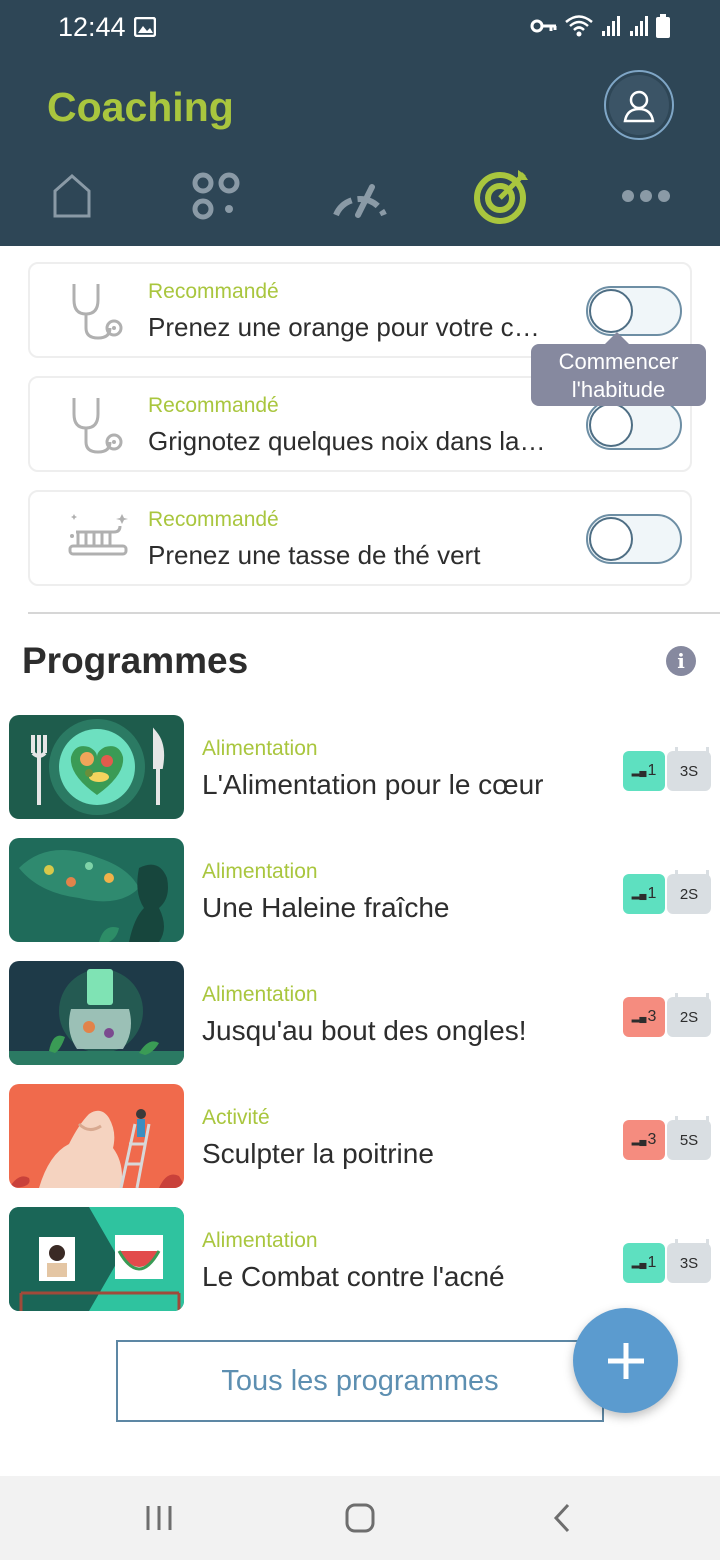 The height and width of the screenshot is (1560, 720). I want to click on recent-apps-icon, so click(159, 1518).